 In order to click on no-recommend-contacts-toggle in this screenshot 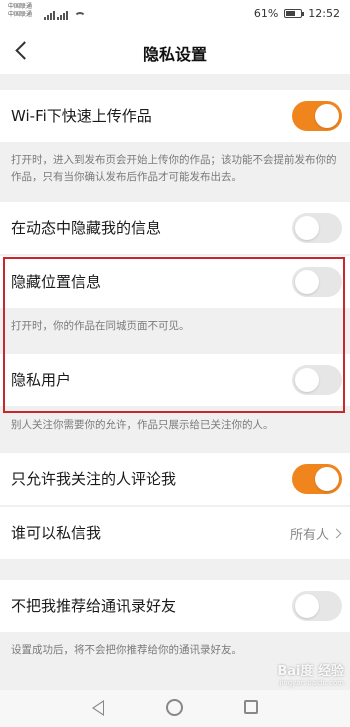, I will do `click(317, 606)`.